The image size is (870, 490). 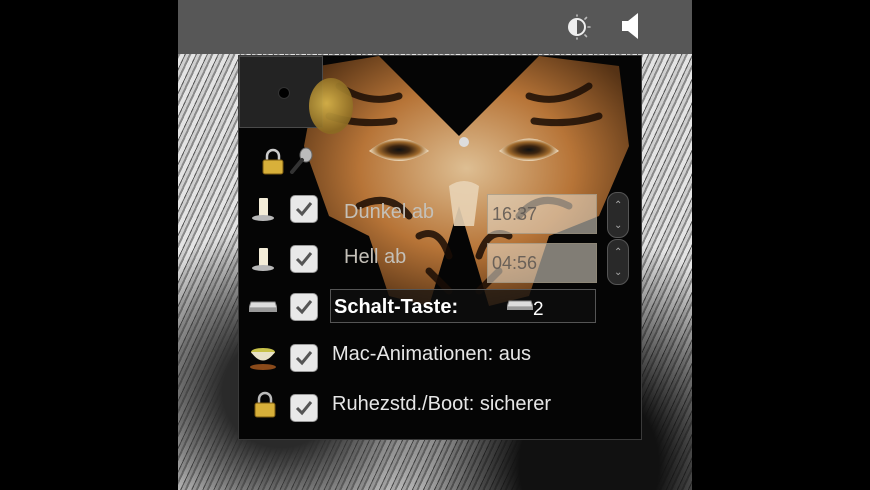 What do you see at coordinates (396, 307) in the screenshot?
I see `schalt-label: Schalt-Taste:` at bounding box center [396, 307].